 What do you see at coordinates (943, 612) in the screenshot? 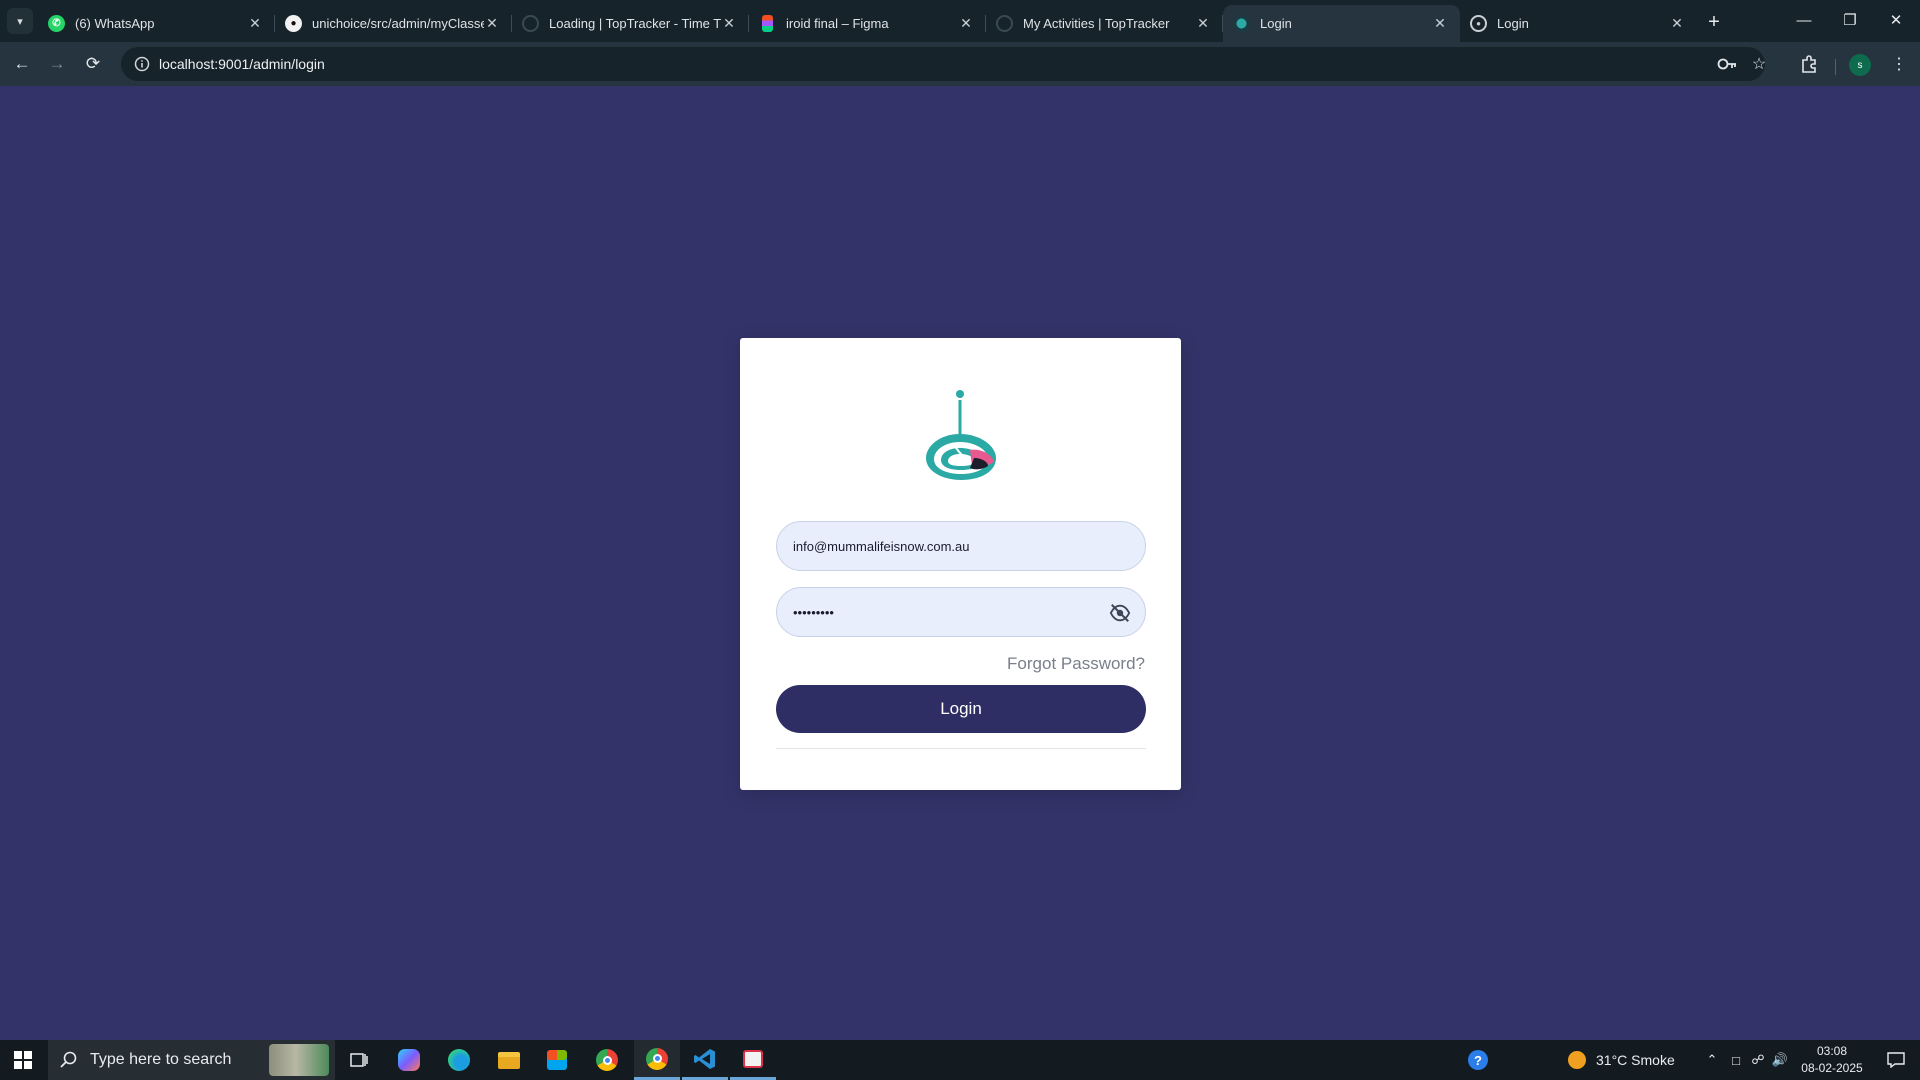
I see `password-input` at bounding box center [943, 612].